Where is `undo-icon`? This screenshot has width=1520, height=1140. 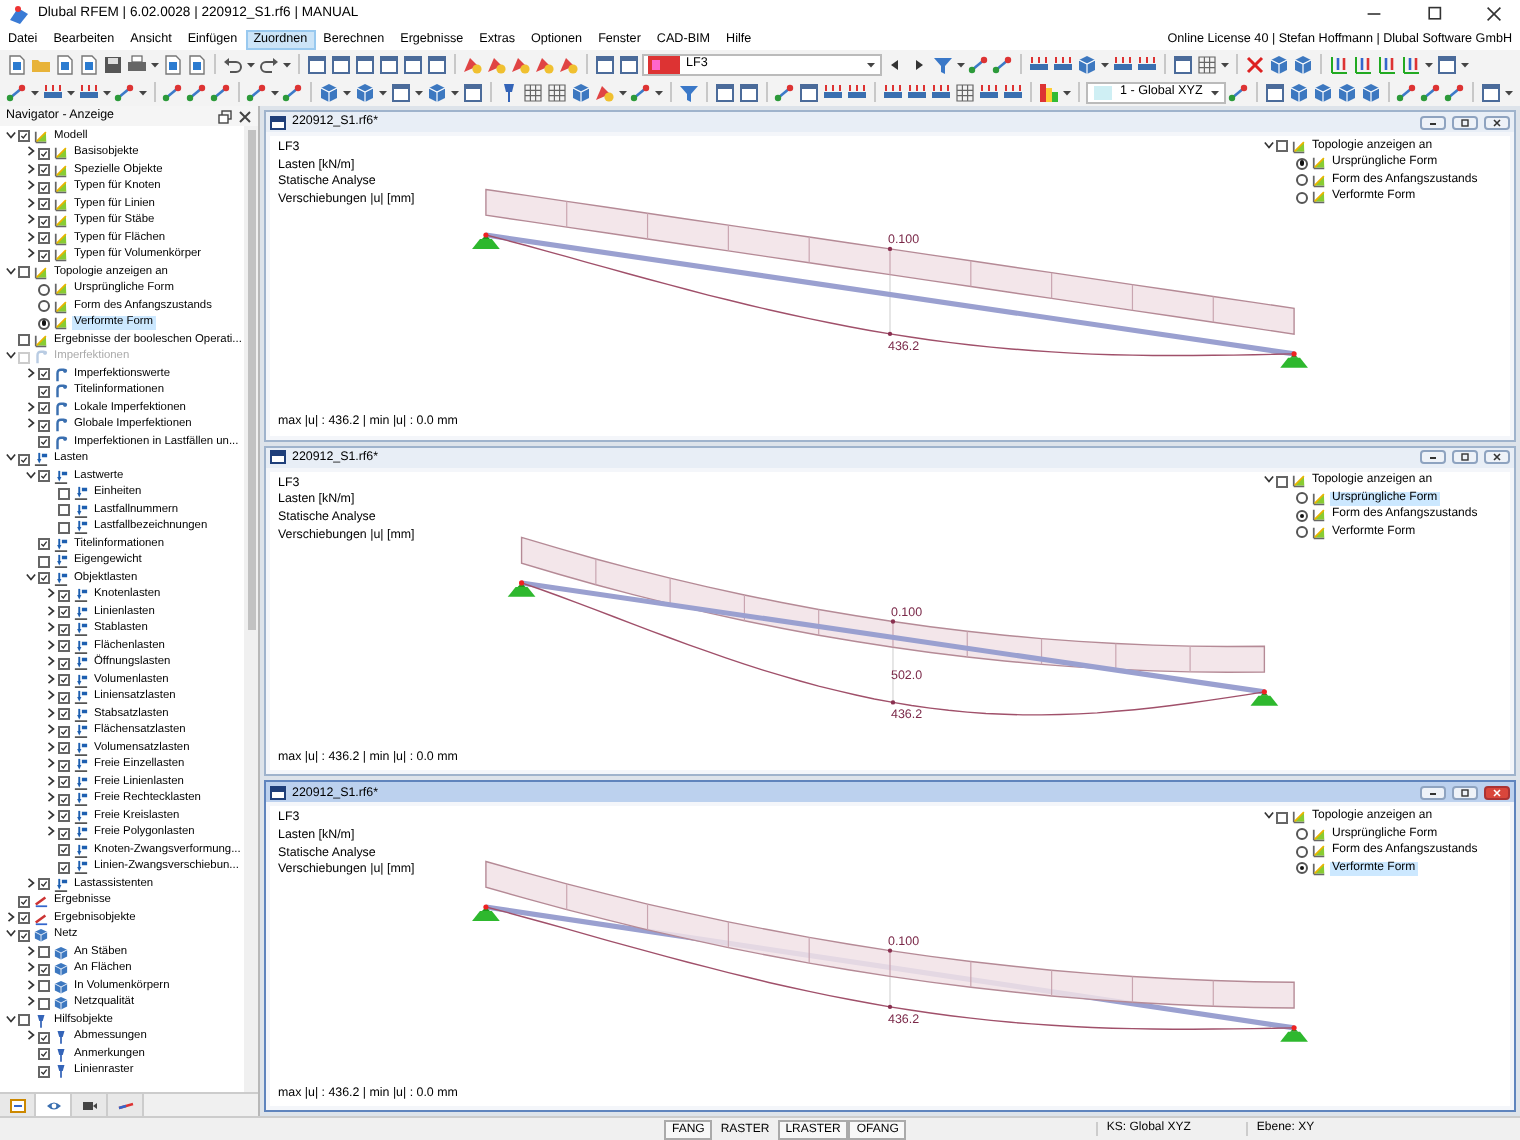 undo-icon is located at coordinates (233, 64).